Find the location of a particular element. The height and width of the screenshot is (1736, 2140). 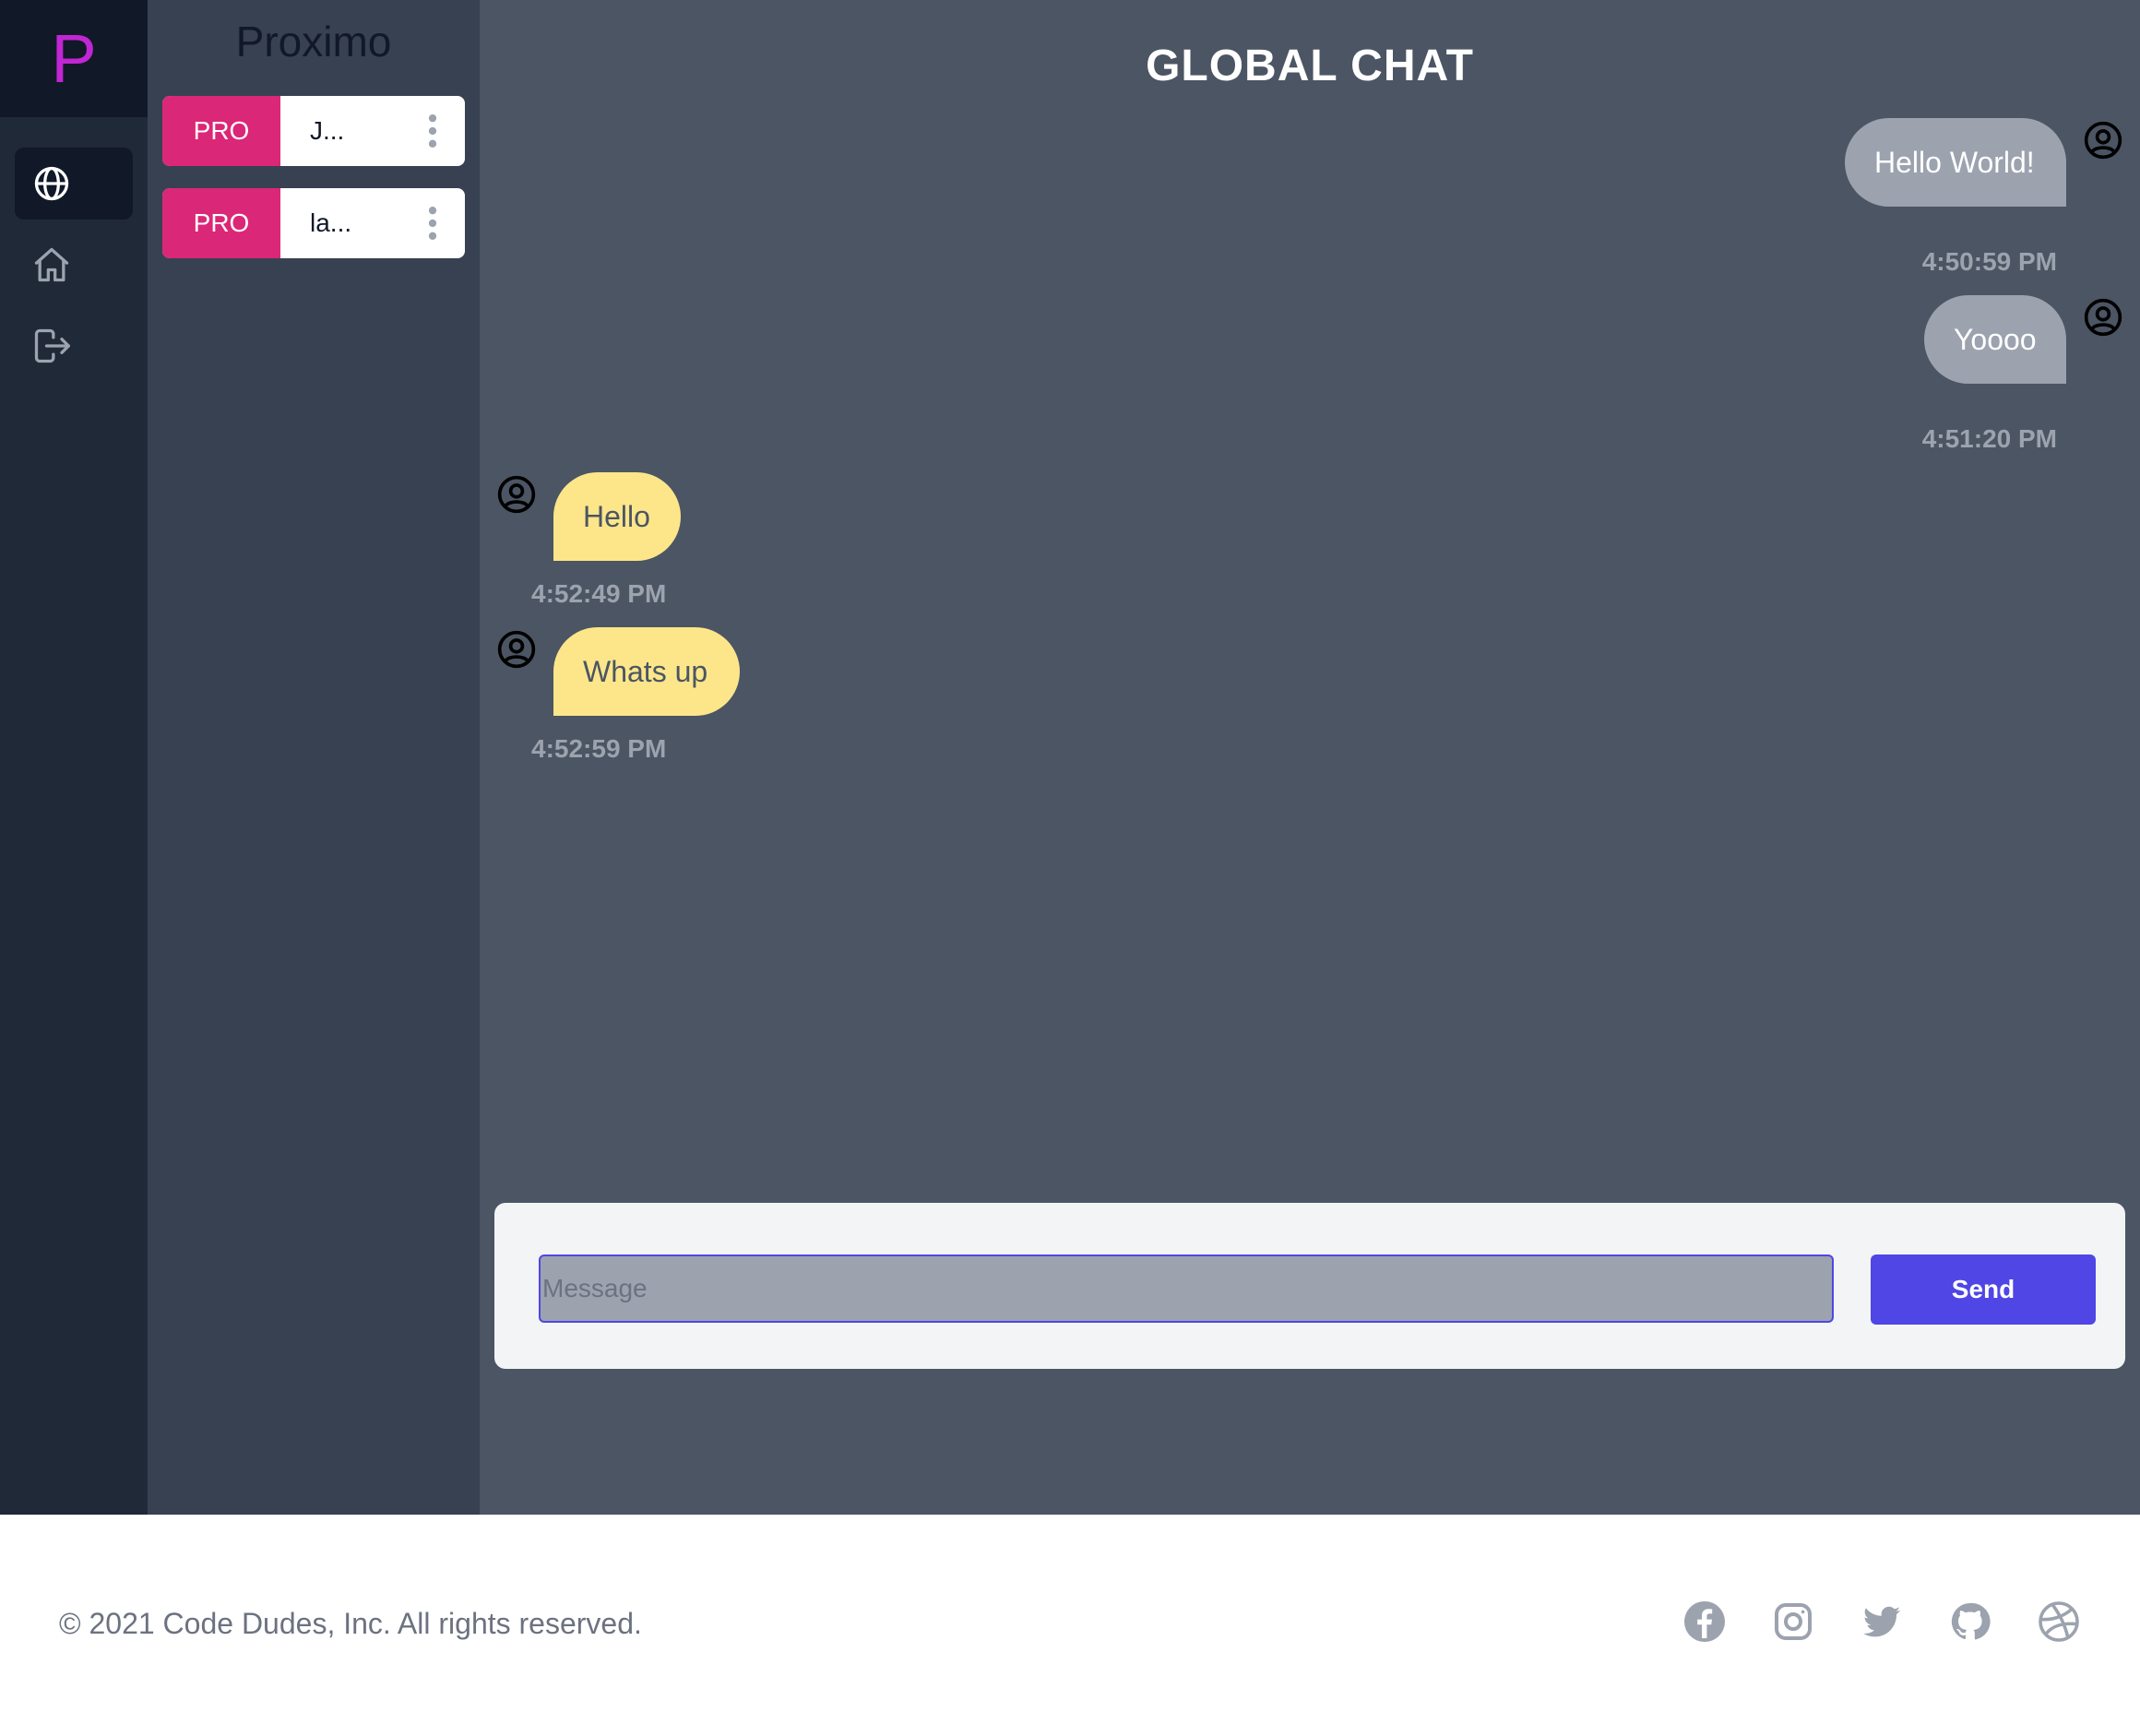

twitter-icon is located at coordinates (1881, 1621).